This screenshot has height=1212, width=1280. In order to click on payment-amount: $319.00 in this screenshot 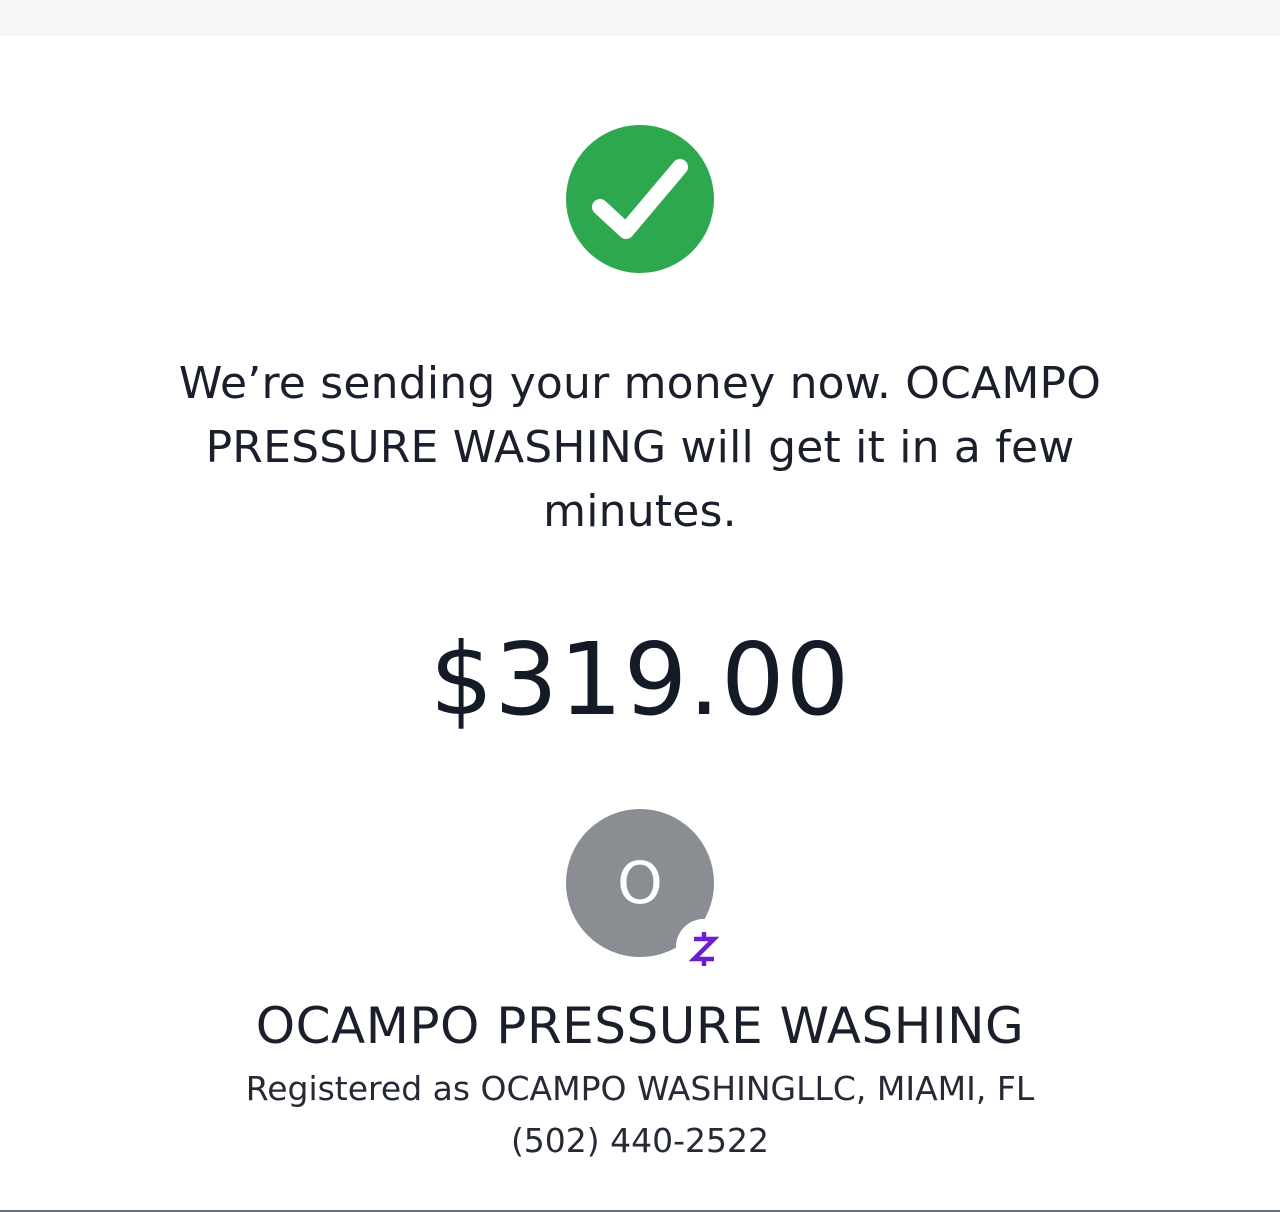, I will do `click(640, 679)`.